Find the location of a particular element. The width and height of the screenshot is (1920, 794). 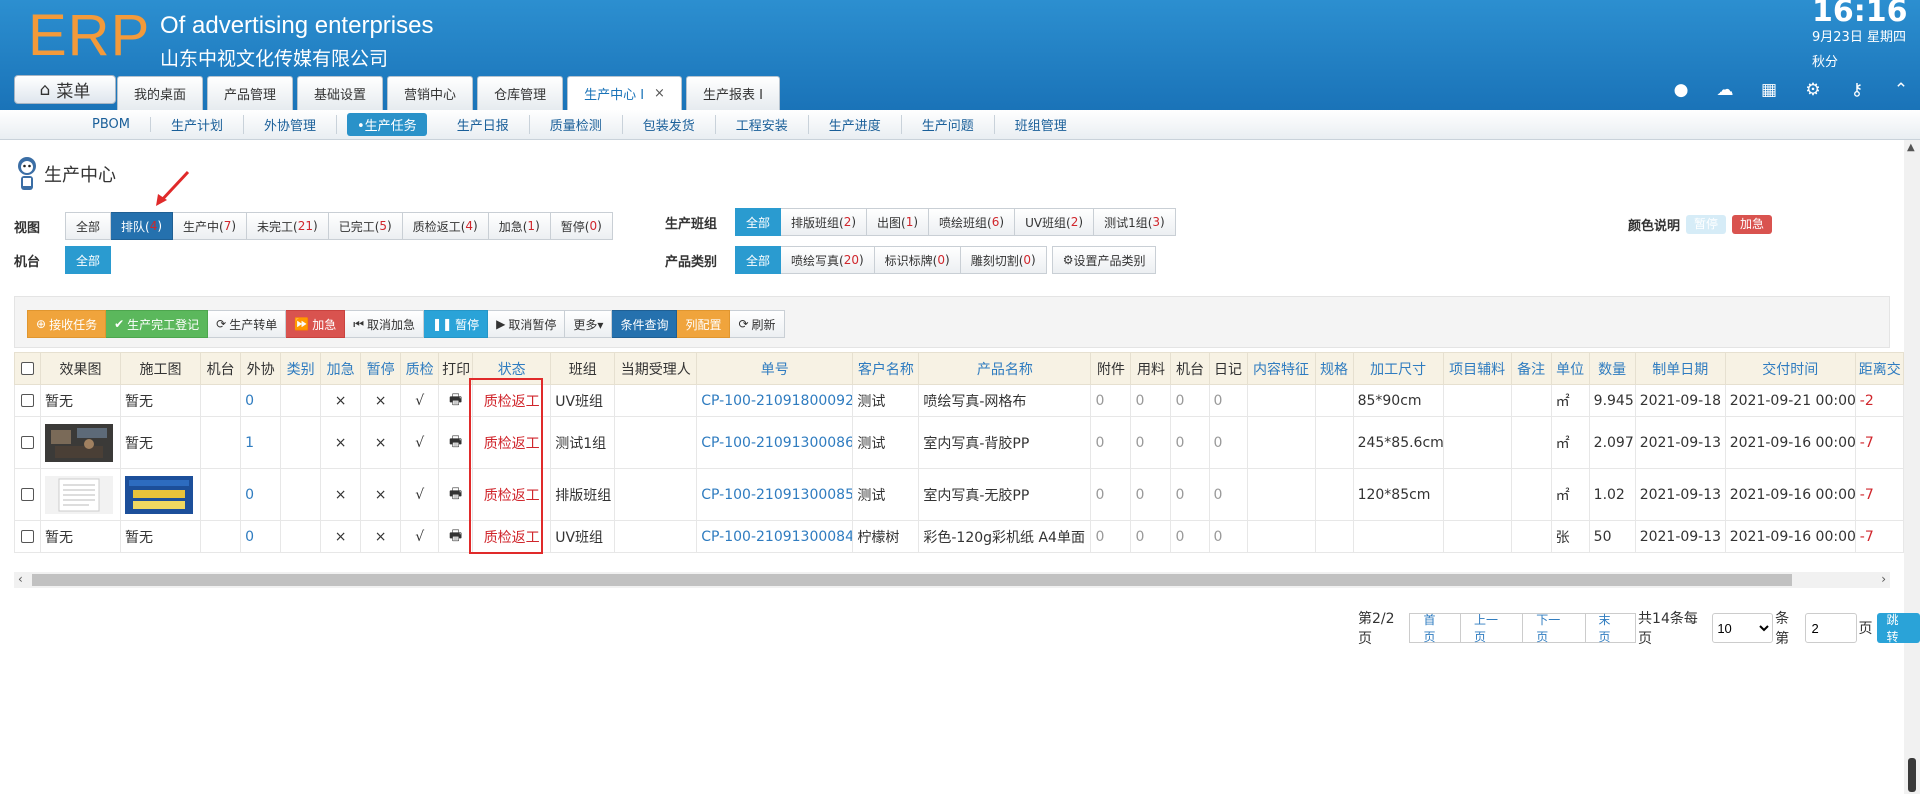

team-spray-button: 喷绘班组(6) is located at coordinates (972, 222).